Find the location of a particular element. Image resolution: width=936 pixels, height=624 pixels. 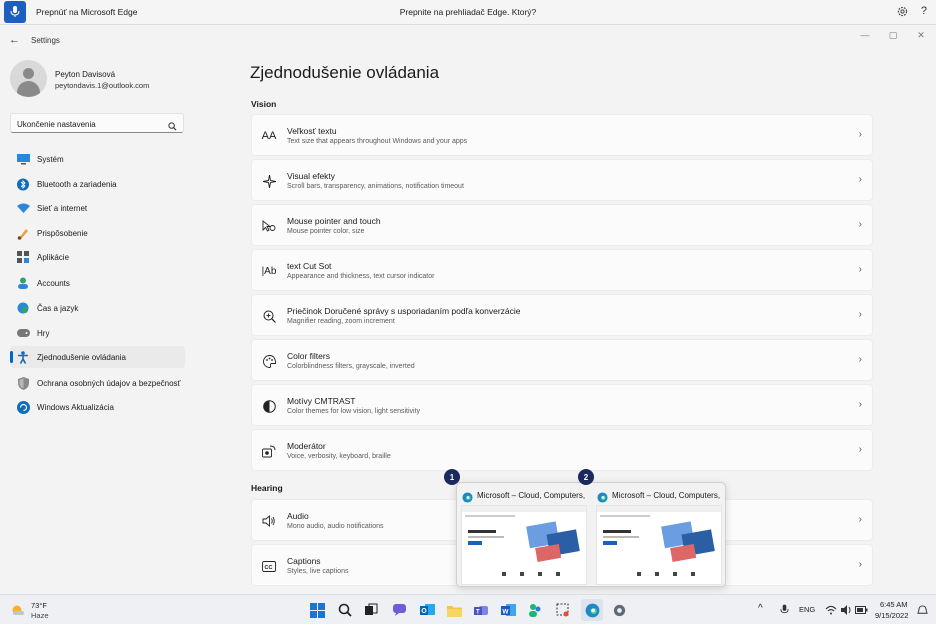

start-icon is located at coordinates (317, 610).